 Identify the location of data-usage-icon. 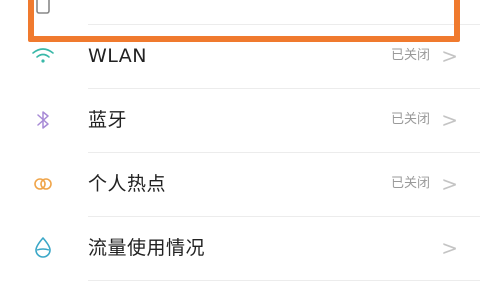
(43, 248).